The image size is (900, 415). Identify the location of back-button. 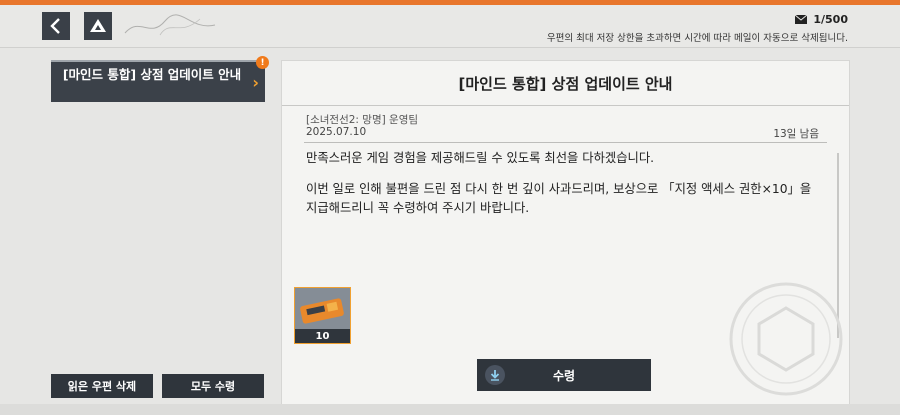
(56, 26).